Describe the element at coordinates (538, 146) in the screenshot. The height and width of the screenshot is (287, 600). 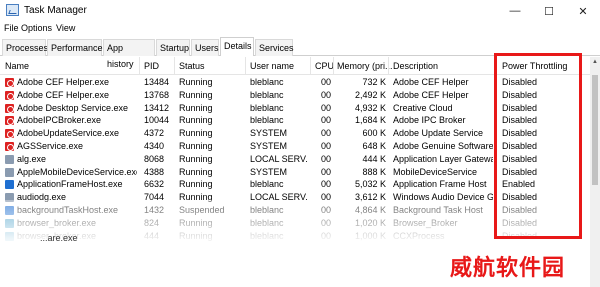
I see `power-throttling-highlight` at that location.